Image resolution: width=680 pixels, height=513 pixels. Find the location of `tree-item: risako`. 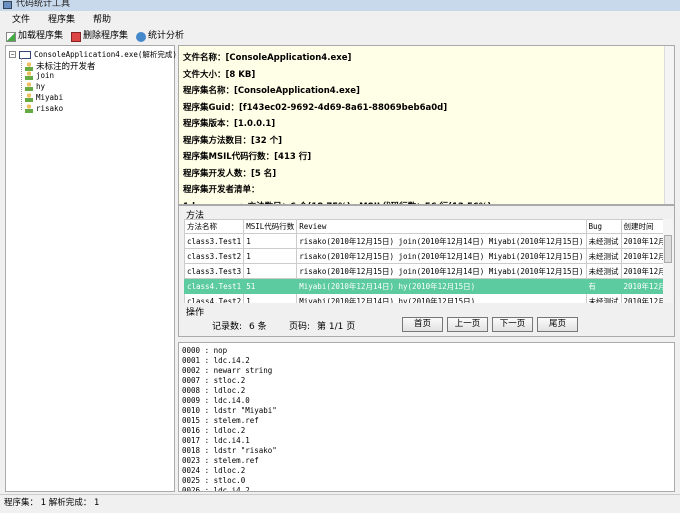

tree-item: risako is located at coordinates (44, 108).